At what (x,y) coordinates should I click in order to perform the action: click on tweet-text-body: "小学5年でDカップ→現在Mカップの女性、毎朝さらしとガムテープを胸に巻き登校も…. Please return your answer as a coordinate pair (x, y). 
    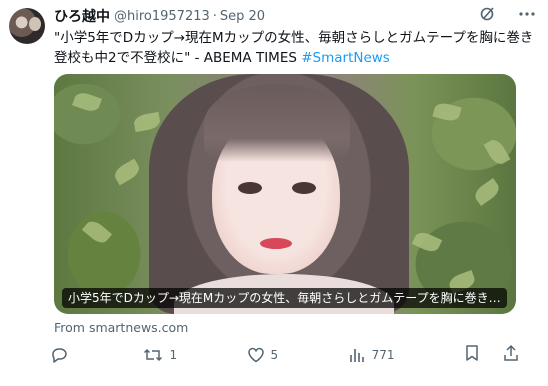
    Looking at the image, I should click on (294, 48).